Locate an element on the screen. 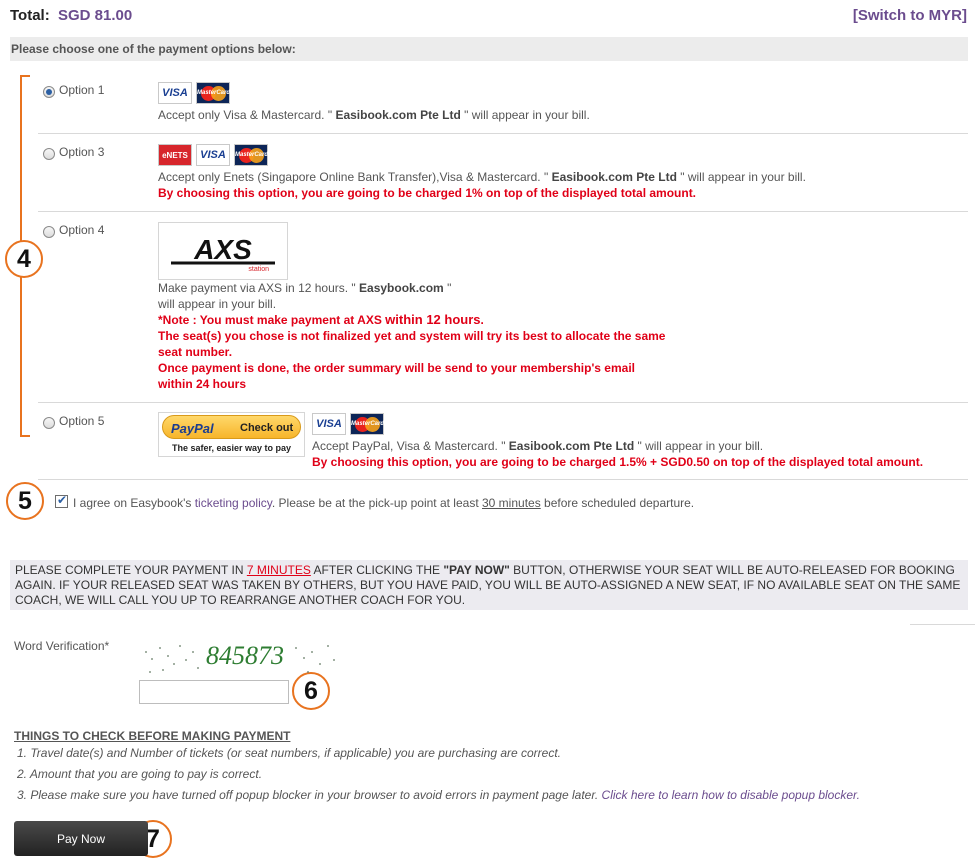  agree-checkbox is located at coordinates (61, 500).